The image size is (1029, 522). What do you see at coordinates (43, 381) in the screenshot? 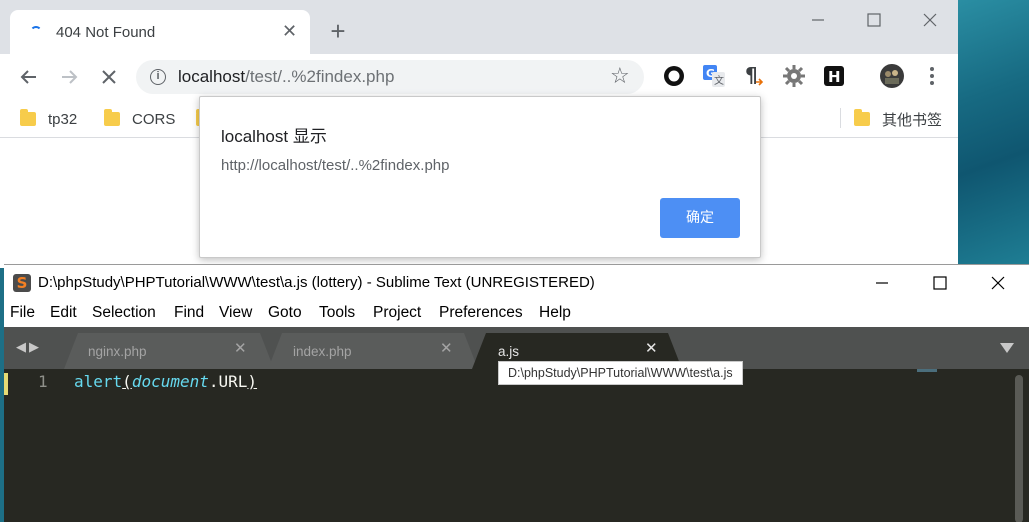
I see `line-number: 1` at bounding box center [43, 381].